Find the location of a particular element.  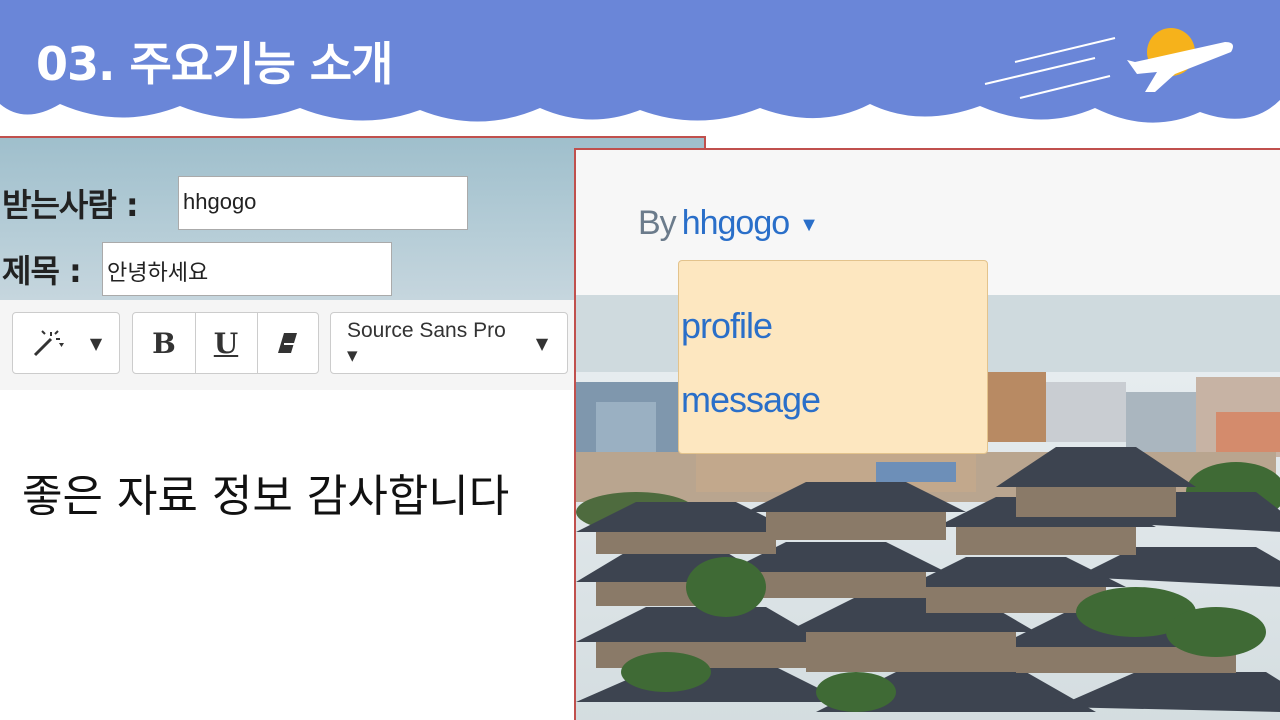

airplane-icon is located at coordinates (1108, 63).